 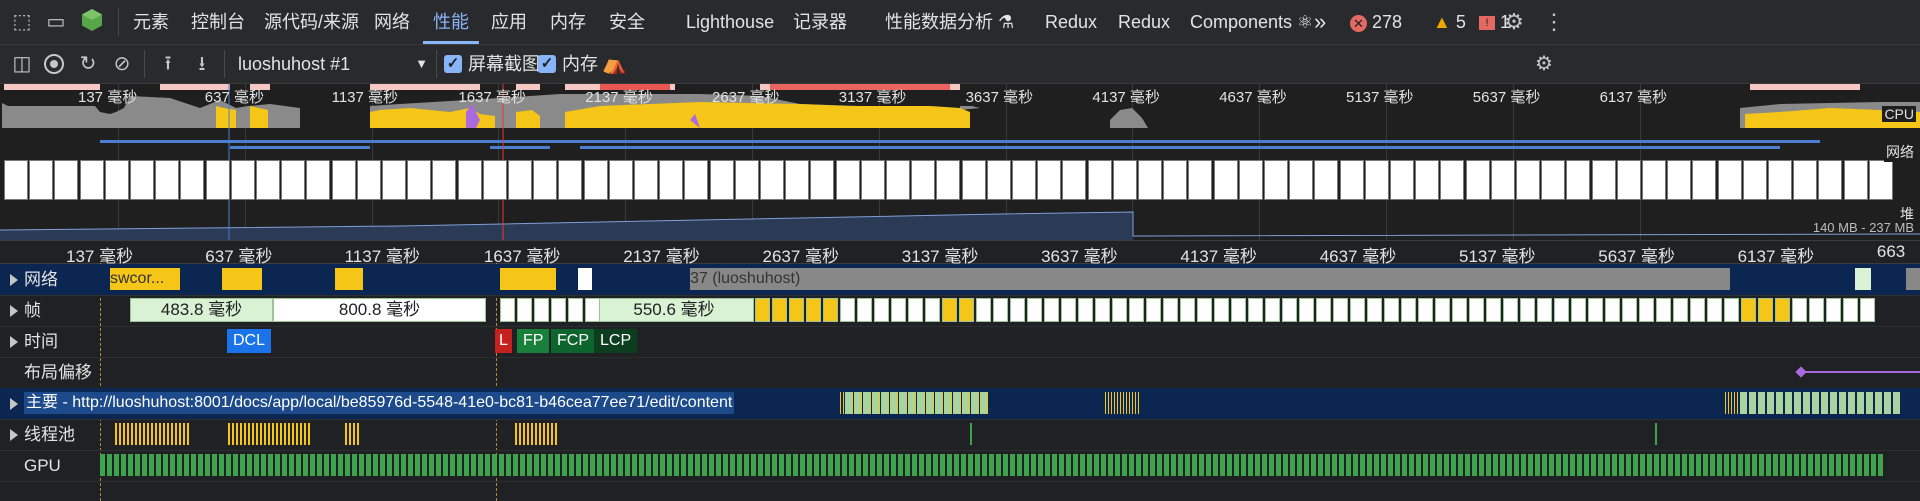 I want to click on warning-count: ▲ 5, so click(x=1449, y=22).